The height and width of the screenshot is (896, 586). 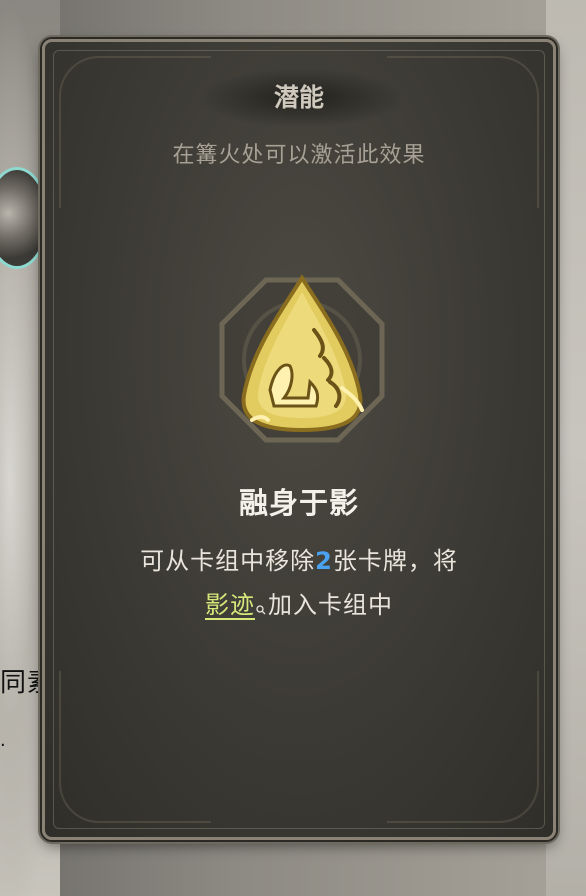 I want to click on keyword-link-shadow-trace: 影迹, so click(x=230, y=605).